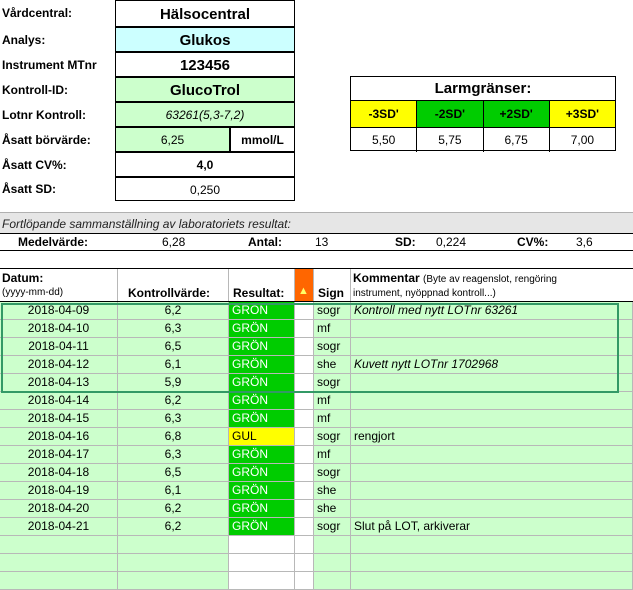  What do you see at coordinates (59, 509) in the screenshot?
I see `cell-date: 2018-04-20` at bounding box center [59, 509].